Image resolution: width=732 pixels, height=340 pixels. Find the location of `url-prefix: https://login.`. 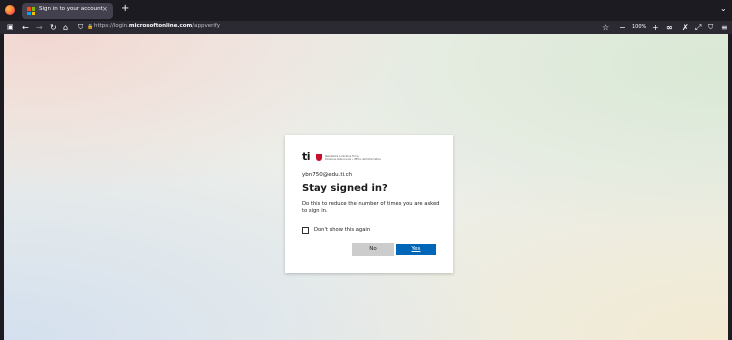

url-prefix: https://login. is located at coordinates (111, 26).